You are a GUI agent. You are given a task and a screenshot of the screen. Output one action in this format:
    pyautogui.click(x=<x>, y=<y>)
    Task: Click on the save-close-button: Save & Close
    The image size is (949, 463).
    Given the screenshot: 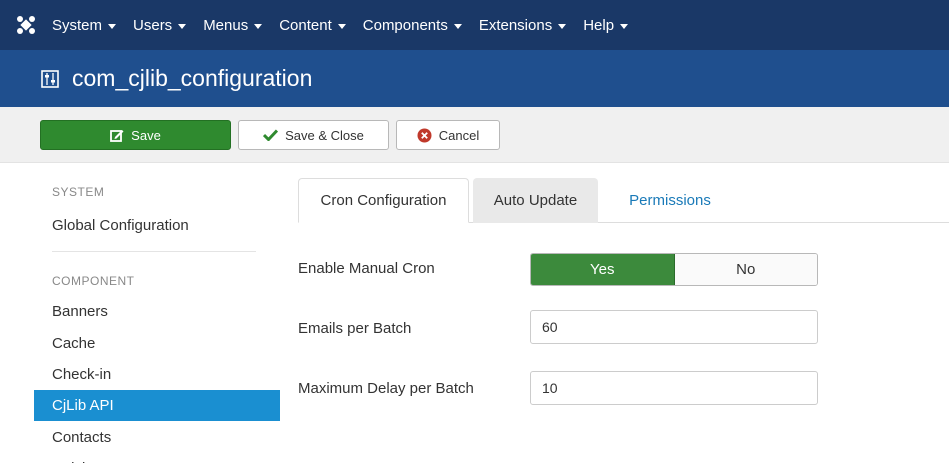 What is the action you would take?
    pyautogui.click(x=313, y=135)
    